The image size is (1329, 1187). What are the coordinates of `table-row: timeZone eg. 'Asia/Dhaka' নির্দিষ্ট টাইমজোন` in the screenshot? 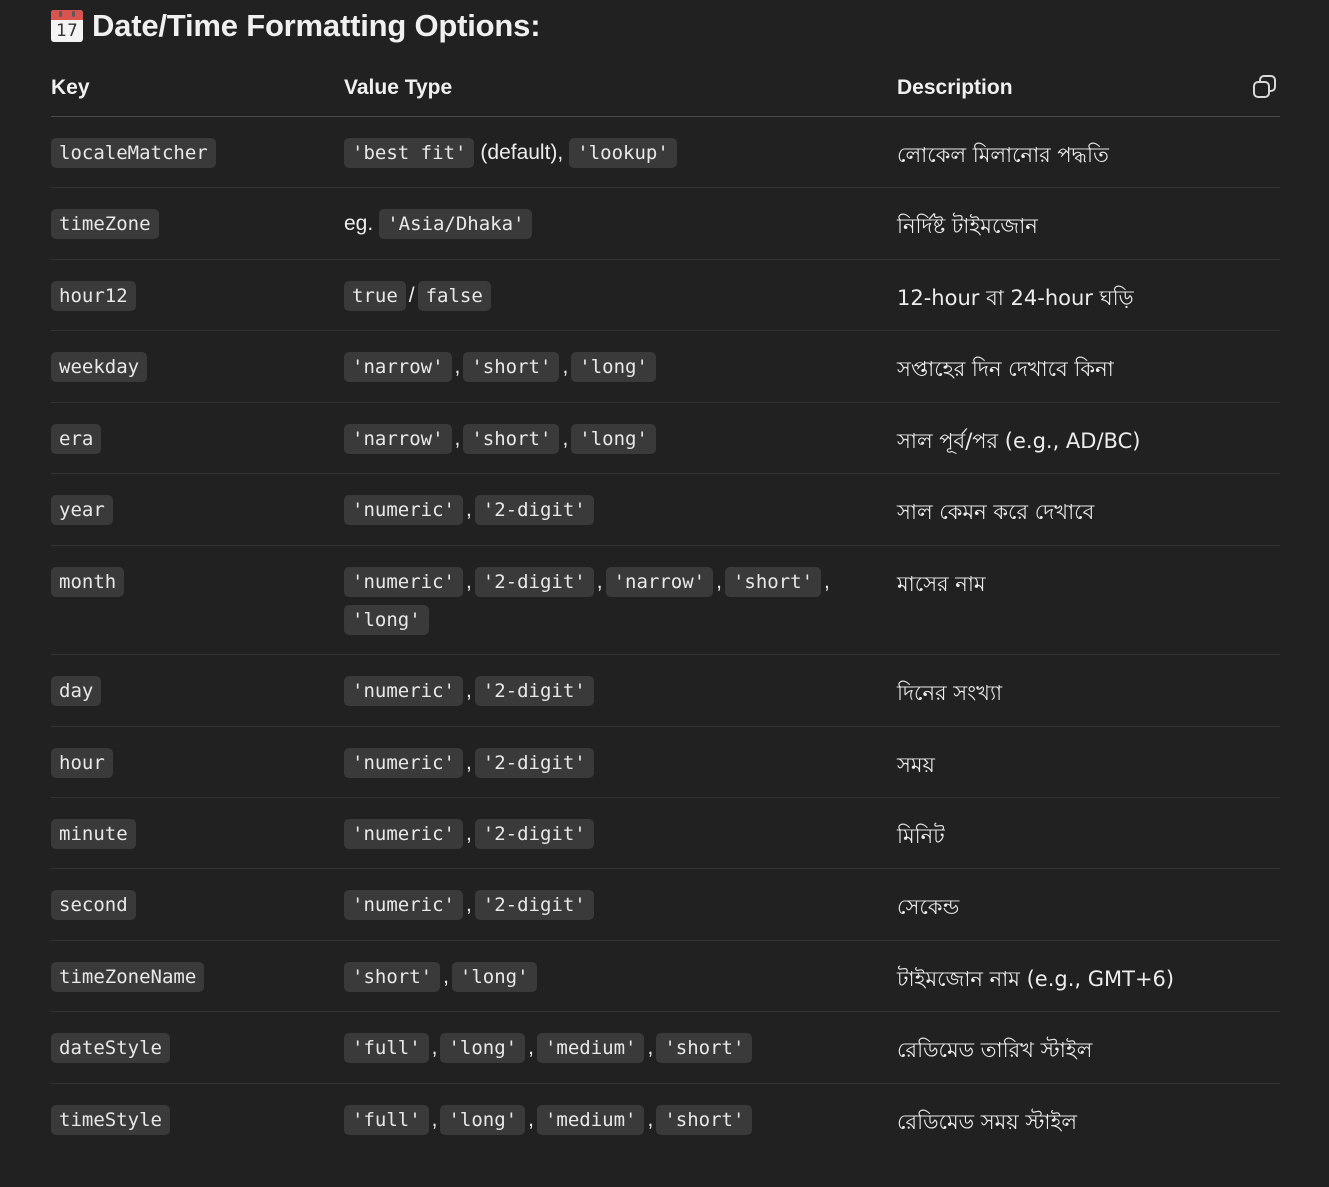 It's located at (665, 224).